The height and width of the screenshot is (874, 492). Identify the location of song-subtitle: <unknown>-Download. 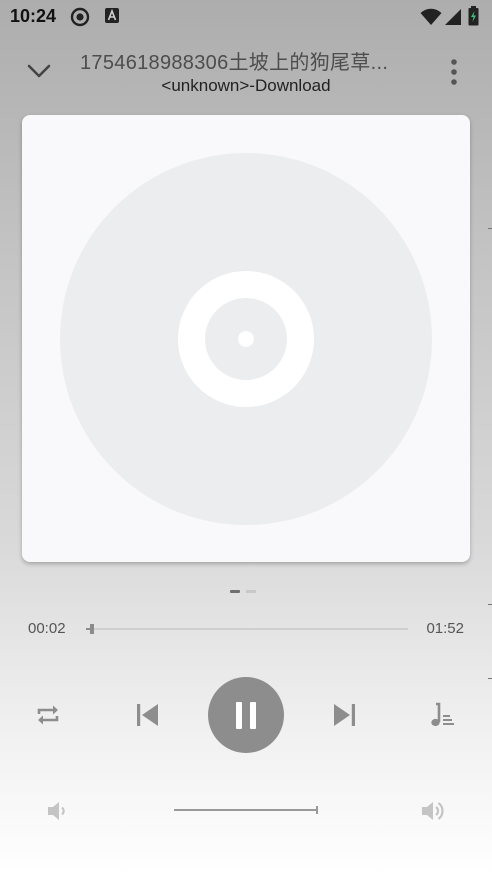
(246, 85).